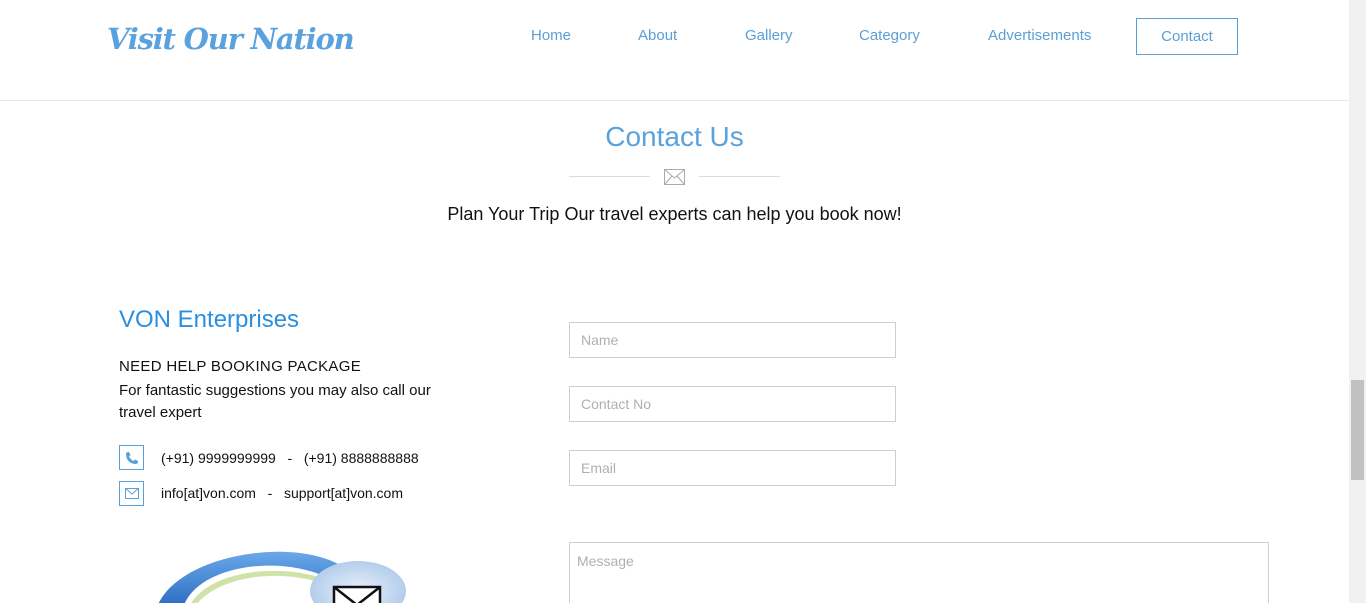  What do you see at coordinates (131, 457) in the screenshot?
I see `phone-icon` at bounding box center [131, 457].